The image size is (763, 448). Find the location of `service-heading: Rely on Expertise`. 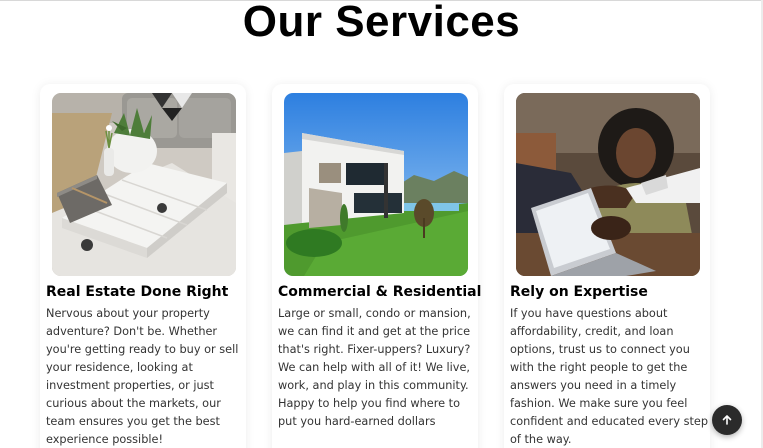

service-heading: Rely on Expertise is located at coordinates (579, 292).